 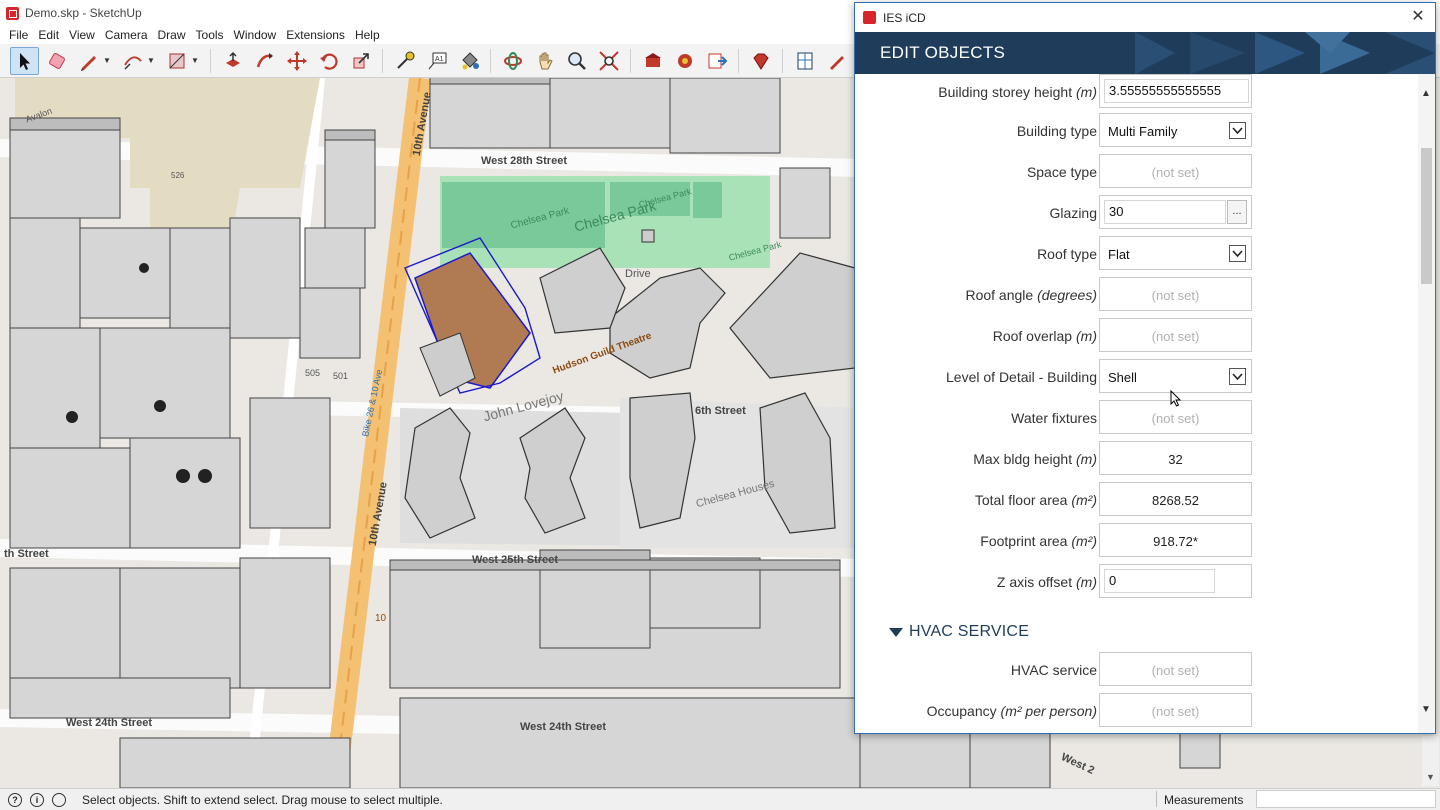 I want to click on toolbar-separator, so click(x=630, y=60).